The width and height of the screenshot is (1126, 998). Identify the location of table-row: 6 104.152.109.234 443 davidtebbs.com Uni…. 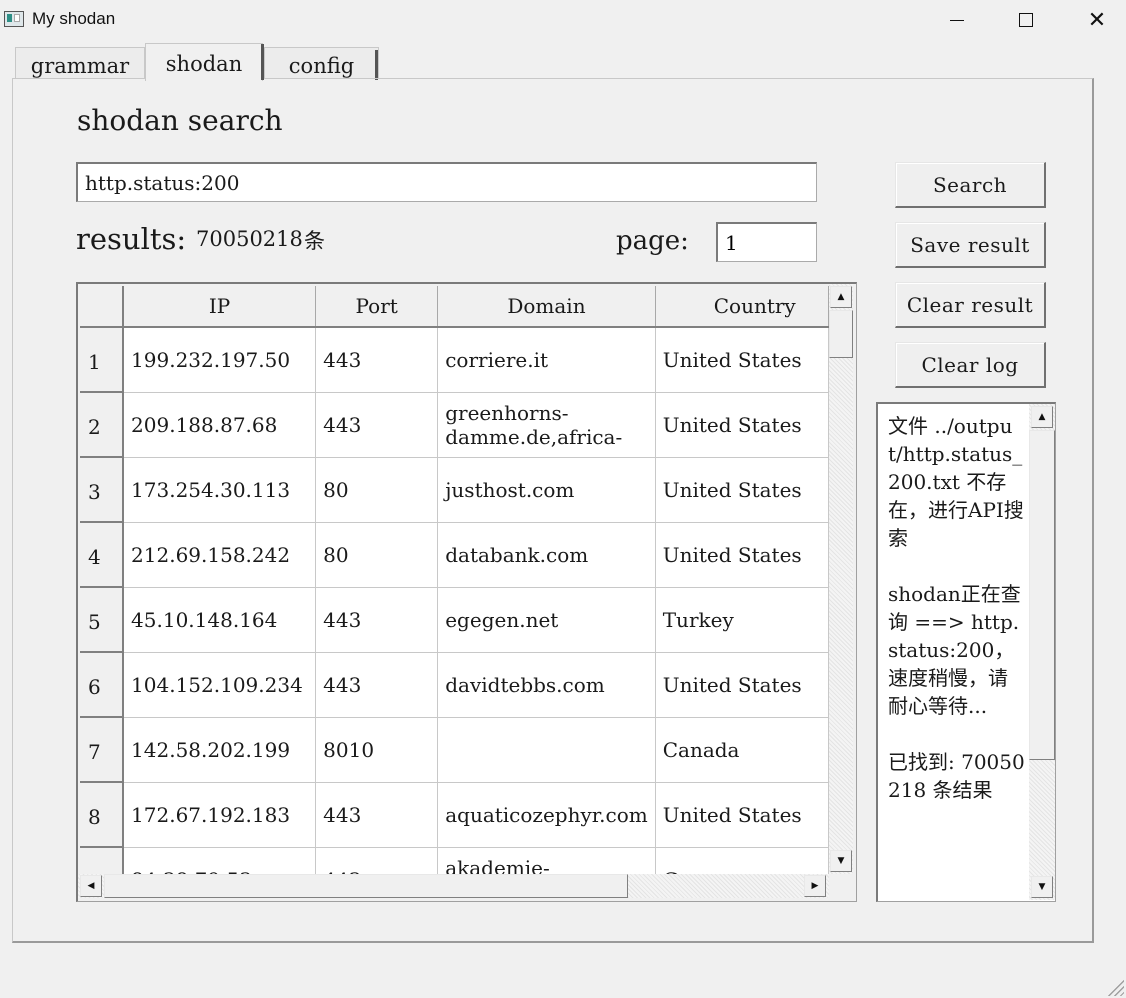
(454, 685).